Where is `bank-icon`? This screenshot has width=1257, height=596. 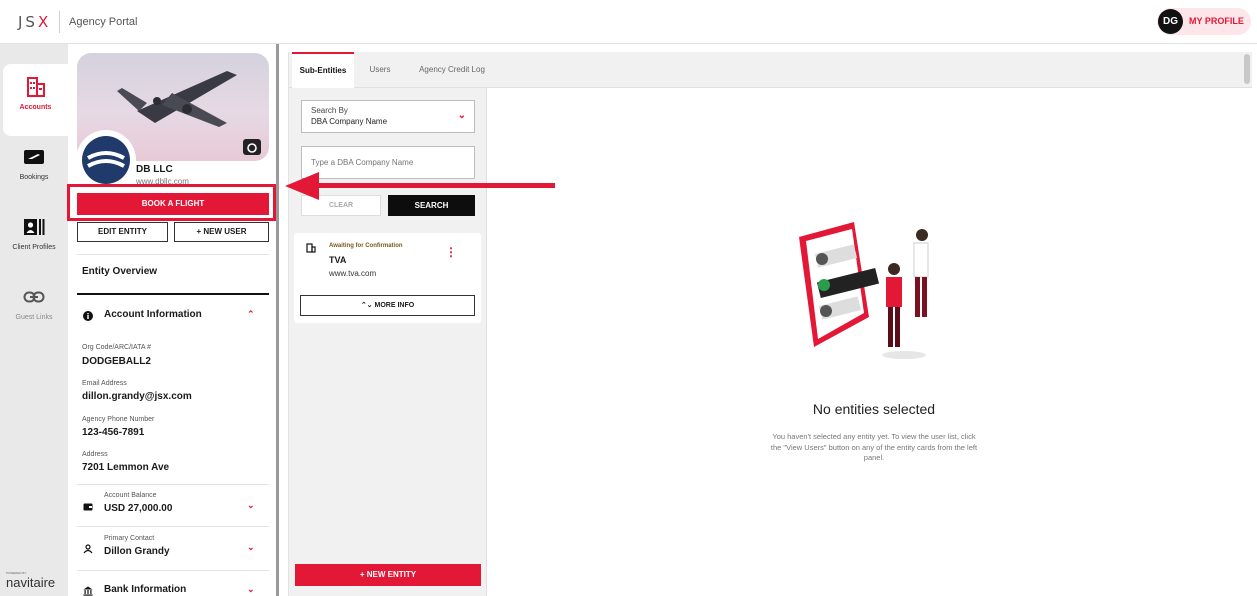
bank-icon is located at coordinates (88, 591).